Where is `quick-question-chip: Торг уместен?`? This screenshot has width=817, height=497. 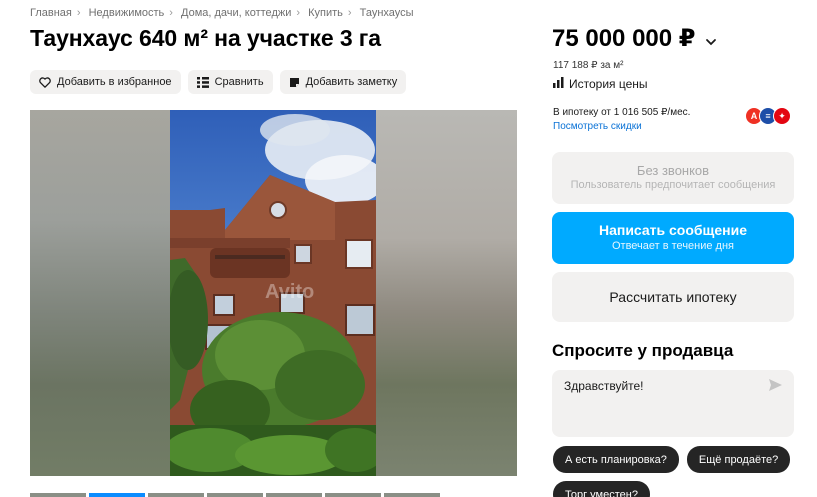 quick-question-chip: Торг уместен? is located at coordinates (601, 489).